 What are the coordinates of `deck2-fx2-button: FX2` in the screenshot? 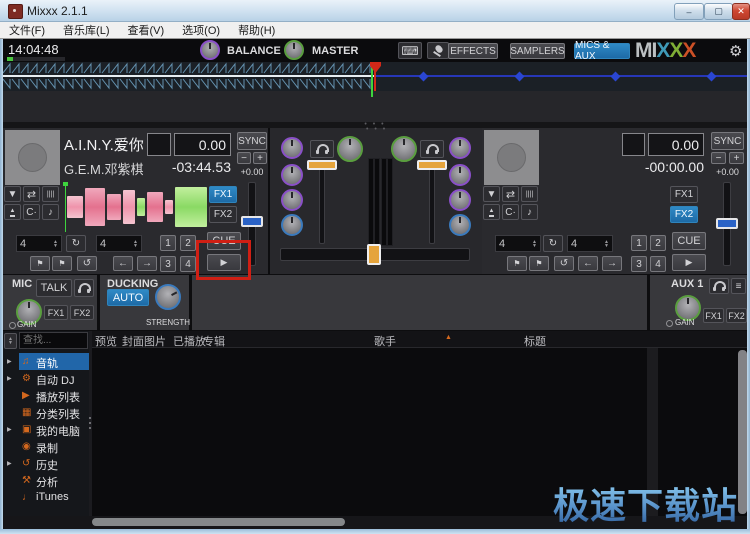 It's located at (684, 214).